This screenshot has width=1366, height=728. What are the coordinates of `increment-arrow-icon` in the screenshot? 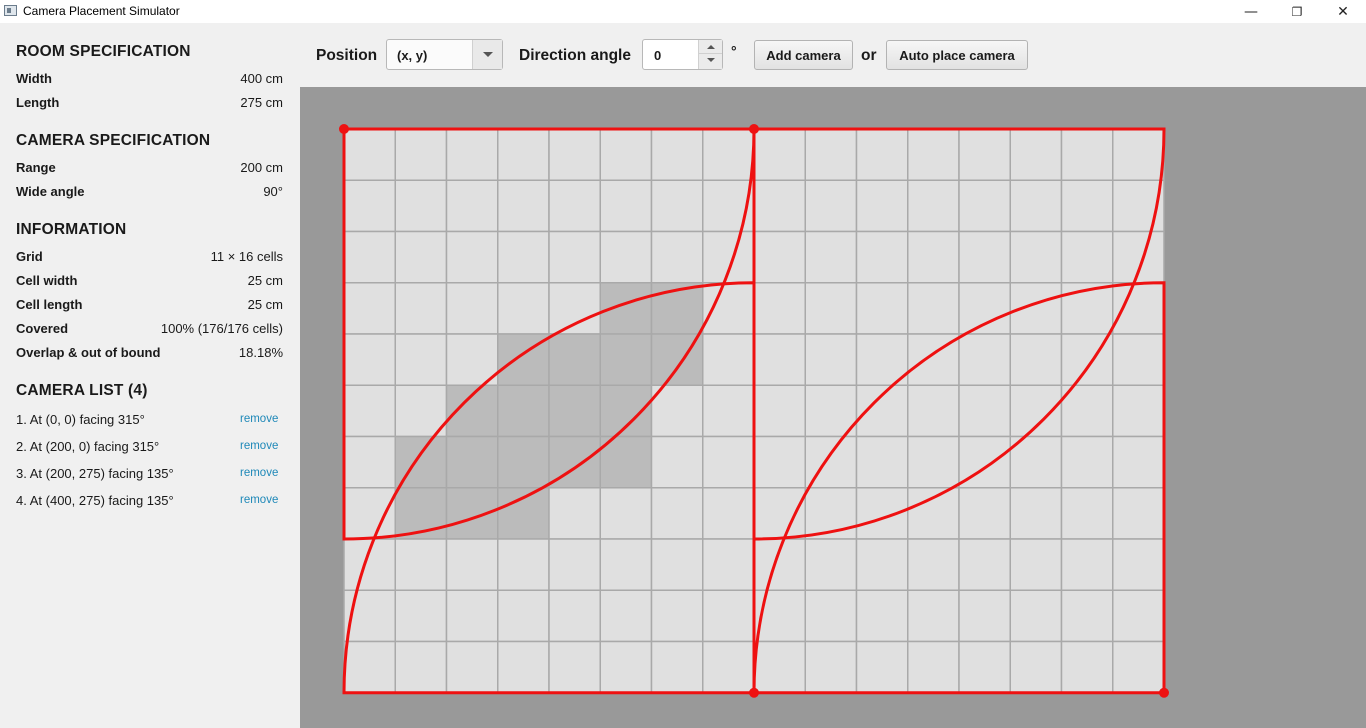 It's located at (710, 47).